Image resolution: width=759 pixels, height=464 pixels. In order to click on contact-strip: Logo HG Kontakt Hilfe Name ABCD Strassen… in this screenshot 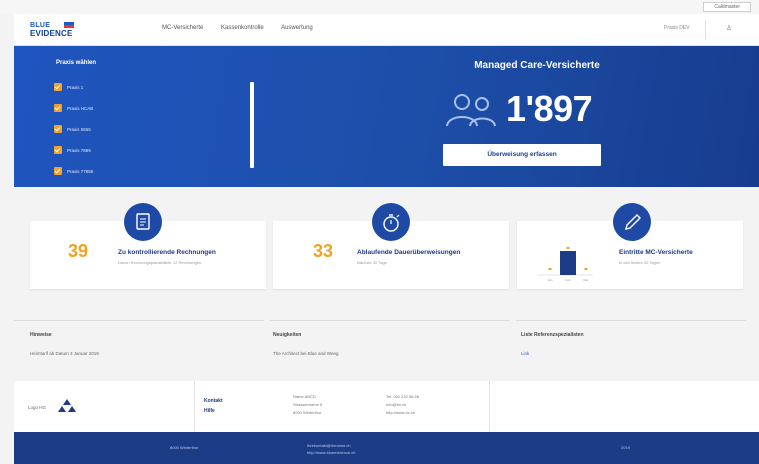, I will do `click(386, 406)`.